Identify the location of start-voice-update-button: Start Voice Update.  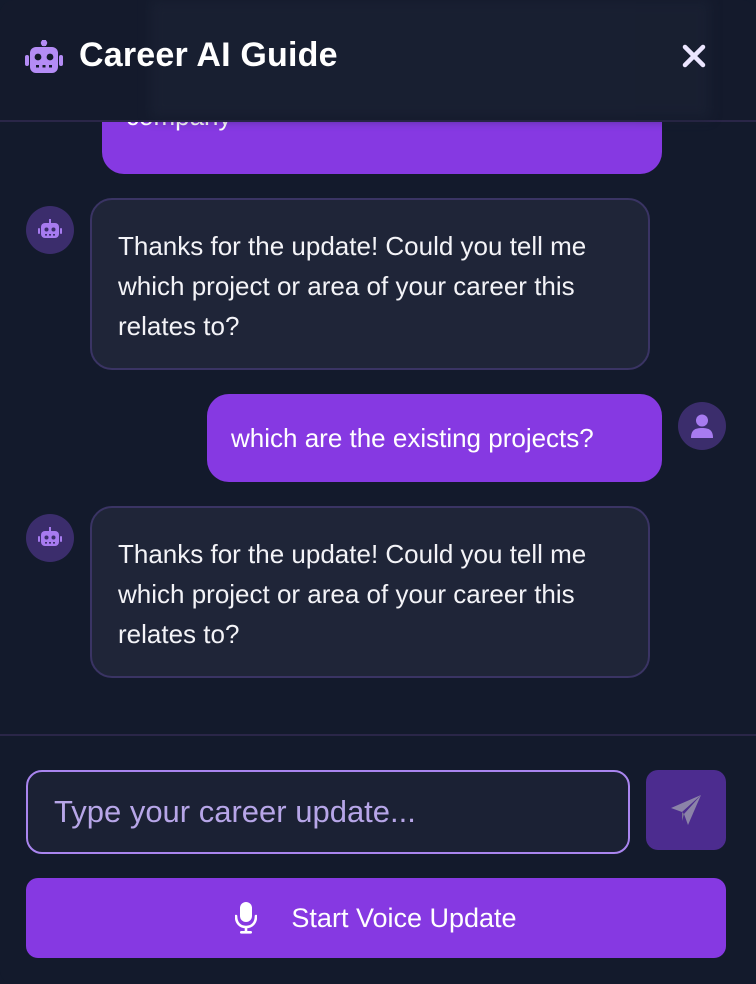
(376, 918).